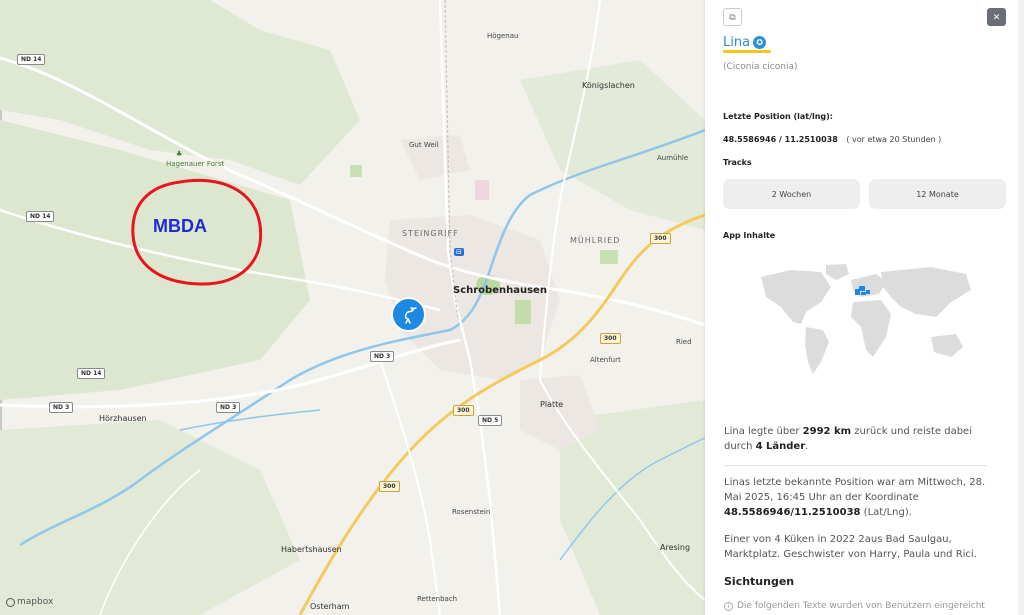 The width and height of the screenshot is (1024, 615). Describe the element at coordinates (10, 602) in the screenshot. I see `mapbox-logo-icon` at that location.